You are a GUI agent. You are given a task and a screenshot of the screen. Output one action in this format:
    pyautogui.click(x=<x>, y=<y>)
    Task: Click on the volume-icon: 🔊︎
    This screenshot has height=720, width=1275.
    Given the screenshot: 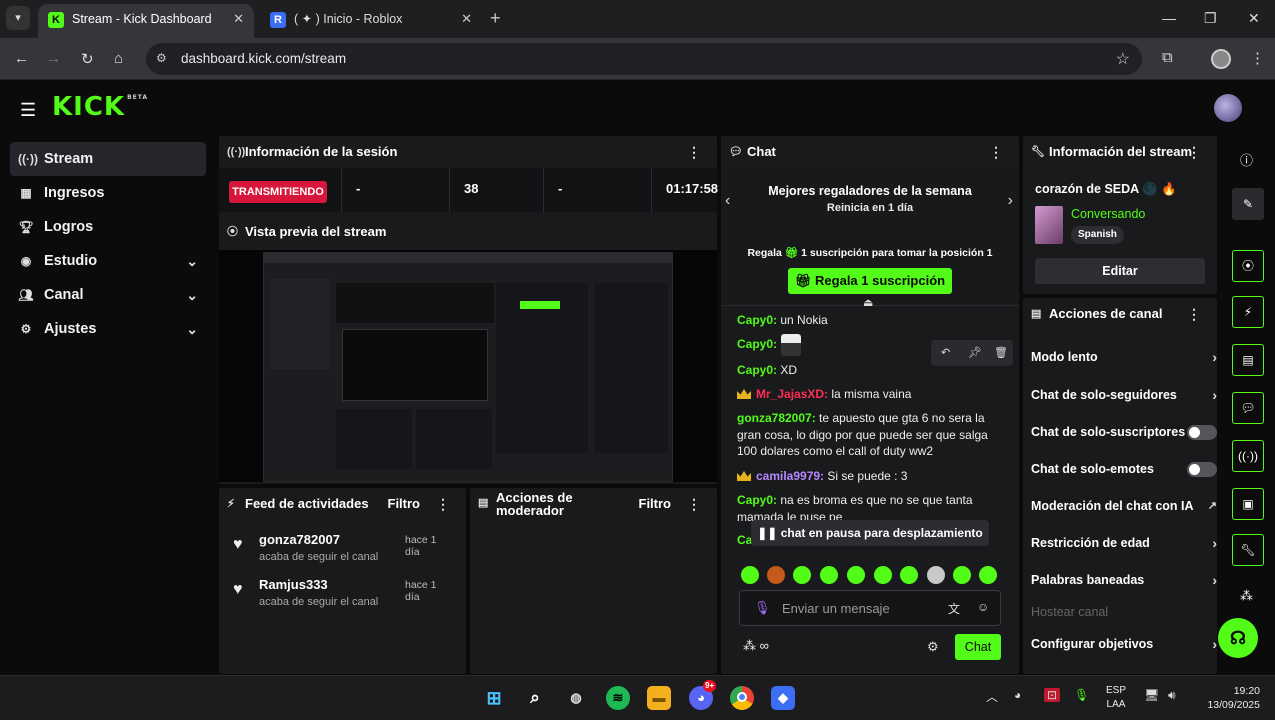 What is the action you would take?
    pyautogui.click(x=1172, y=695)
    